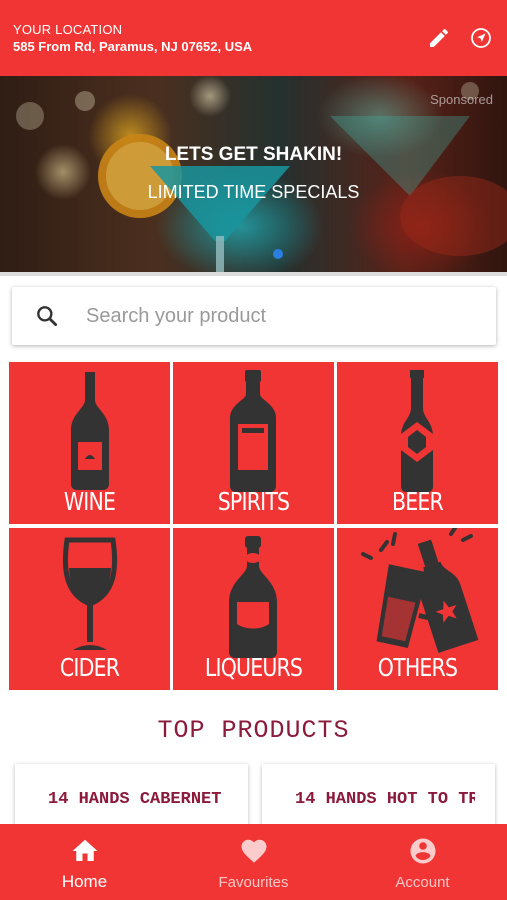  Describe the element at coordinates (418, 501) in the screenshot. I see `category-label: BEER` at that location.